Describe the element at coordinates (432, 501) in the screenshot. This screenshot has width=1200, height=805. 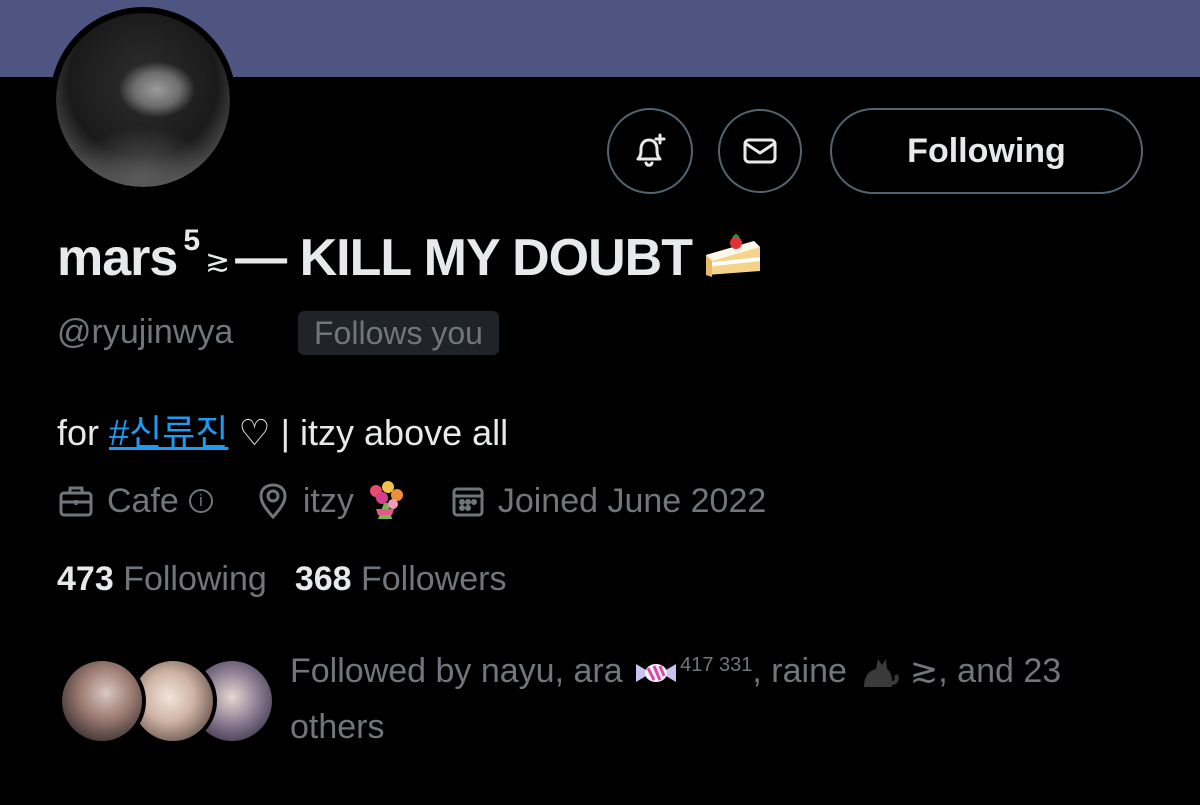
I see `profile-meta: Cafe i itzy Joined June 2022` at that location.